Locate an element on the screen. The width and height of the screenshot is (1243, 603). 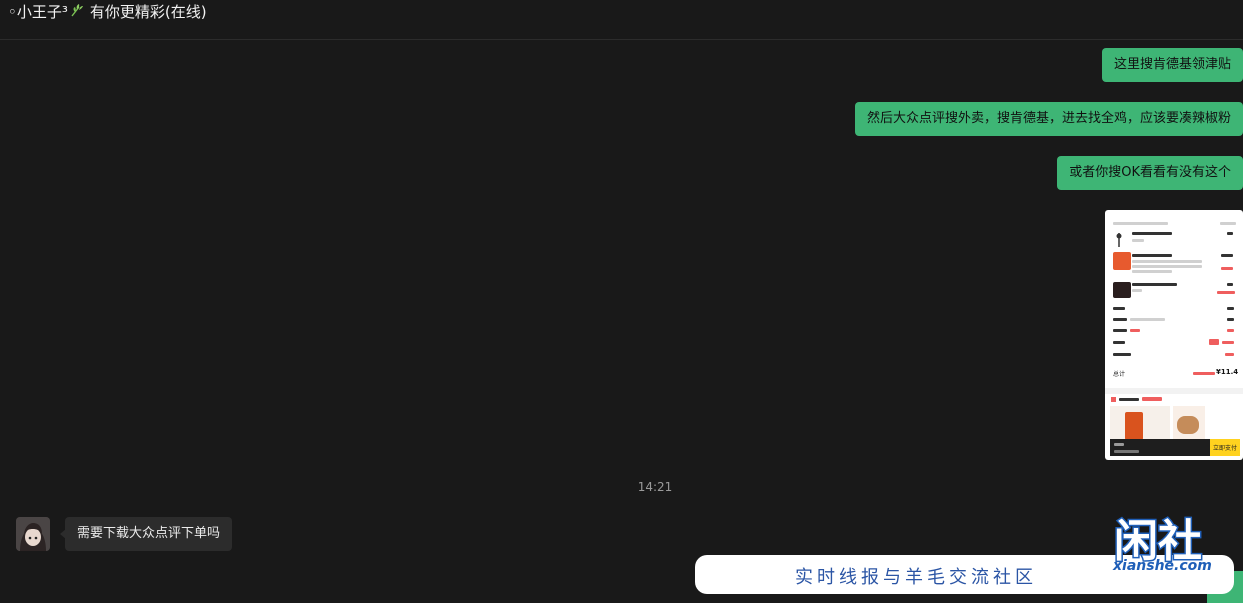
message-timestamp: 14:21 is located at coordinates (655, 487).